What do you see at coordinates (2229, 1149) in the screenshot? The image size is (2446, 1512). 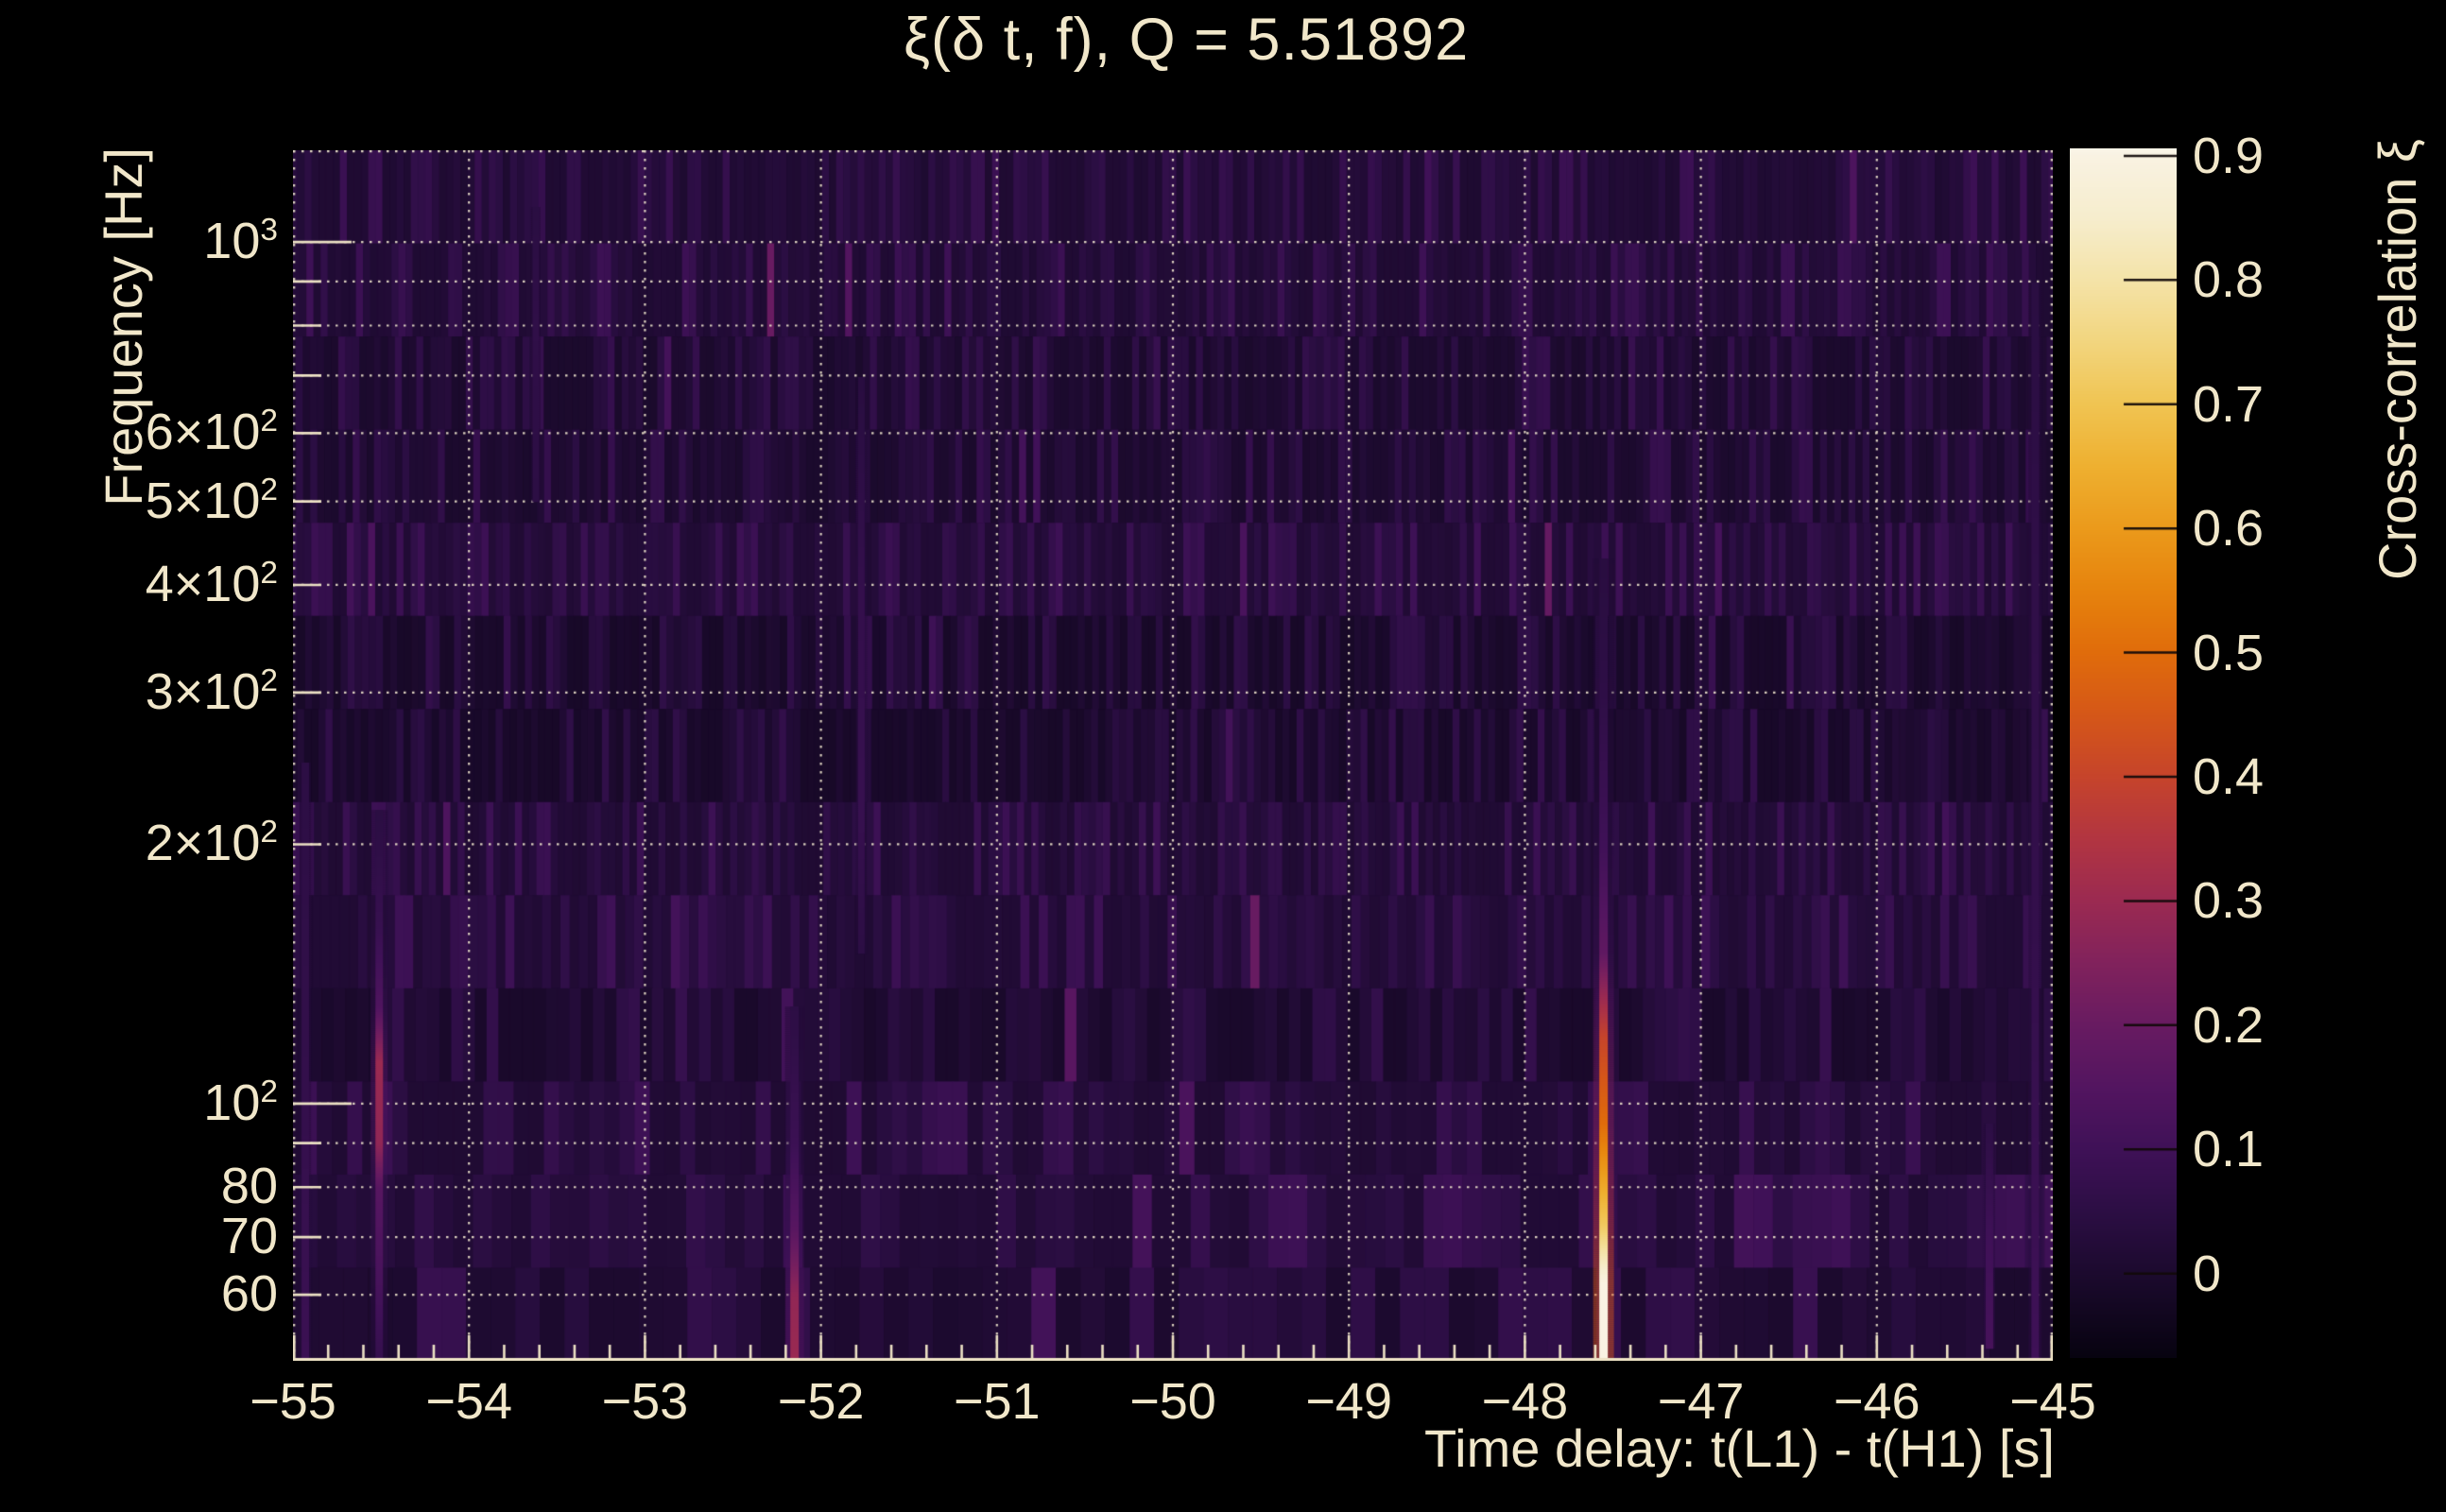 I see `colorbar-tick-label: 0.1` at bounding box center [2229, 1149].